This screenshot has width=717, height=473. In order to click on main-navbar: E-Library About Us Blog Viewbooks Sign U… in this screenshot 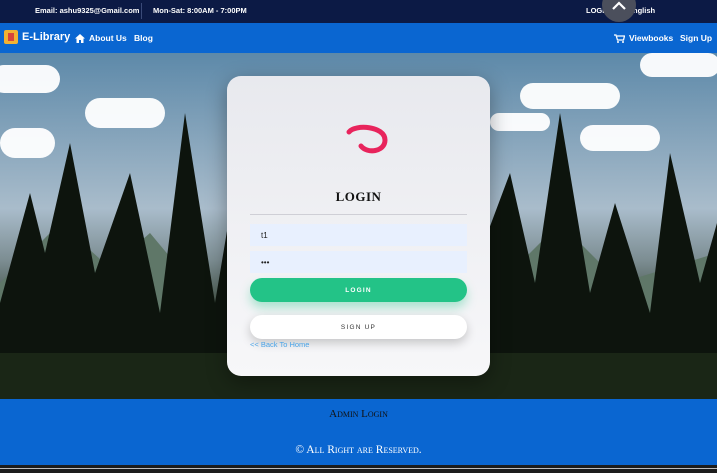, I will do `click(358, 38)`.